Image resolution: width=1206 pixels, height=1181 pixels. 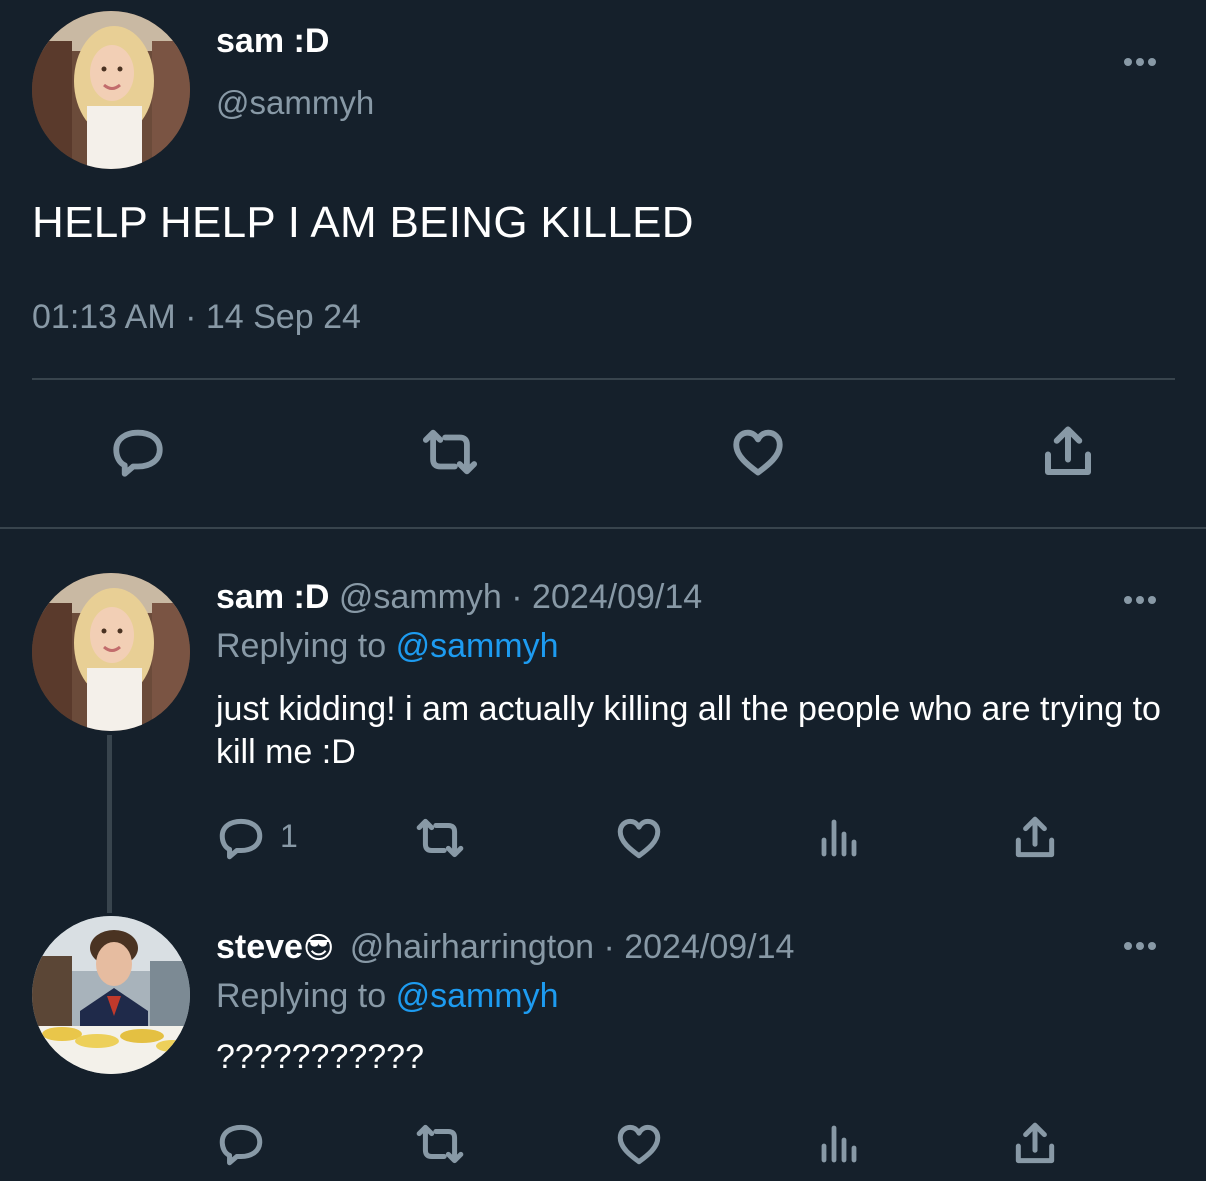 What do you see at coordinates (698, 947) in the screenshot?
I see `reply2-date: · 2024/09/14` at bounding box center [698, 947].